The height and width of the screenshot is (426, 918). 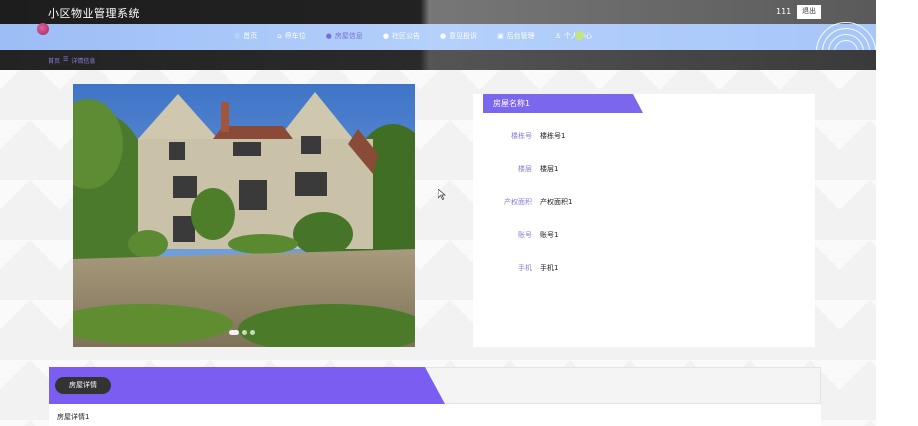 What do you see at coordinates (549, 169) in the screenshot?
I see `info-value: 楼层1` at bounding box center [549, 169].